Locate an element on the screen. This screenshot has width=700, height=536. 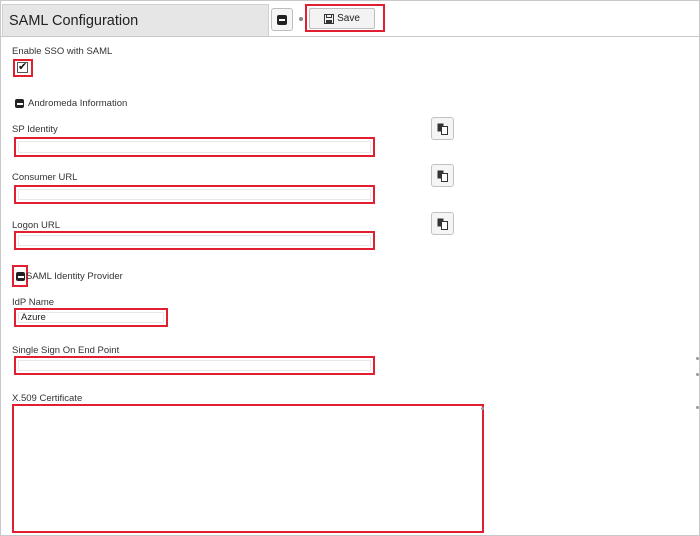
sso-endpoint-field is located at coordinates (194, 365).